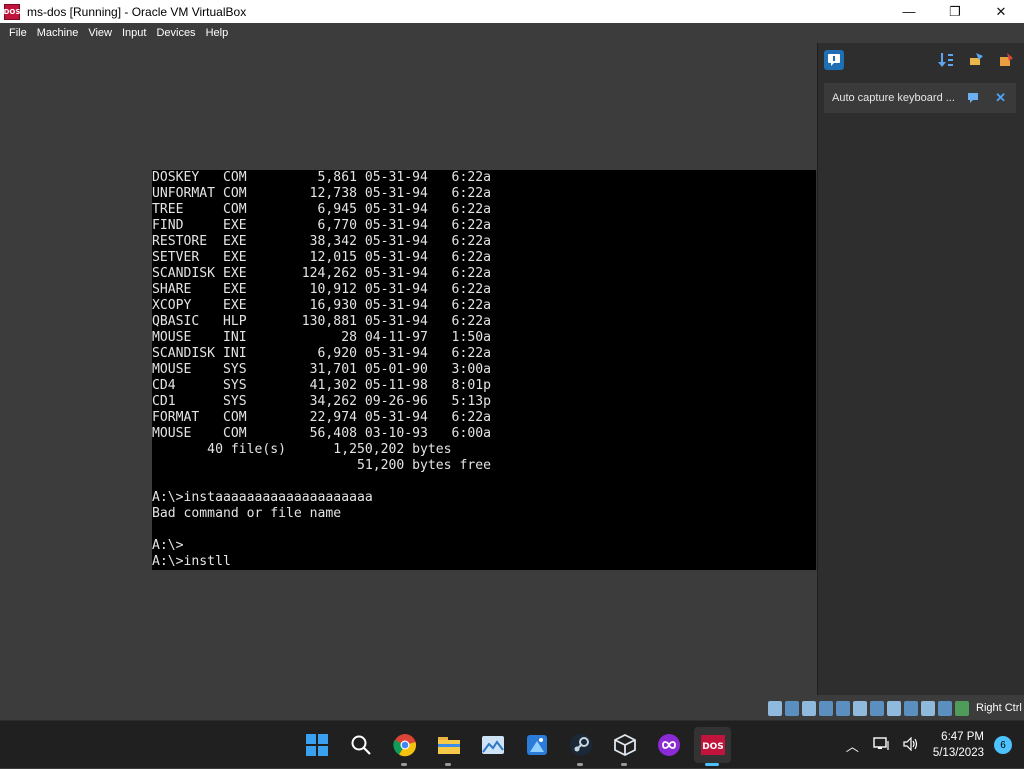 The width and height of the screenshot is (1024, 769). I want to click on dos-line: Bad command or file name, so click(247, 513).